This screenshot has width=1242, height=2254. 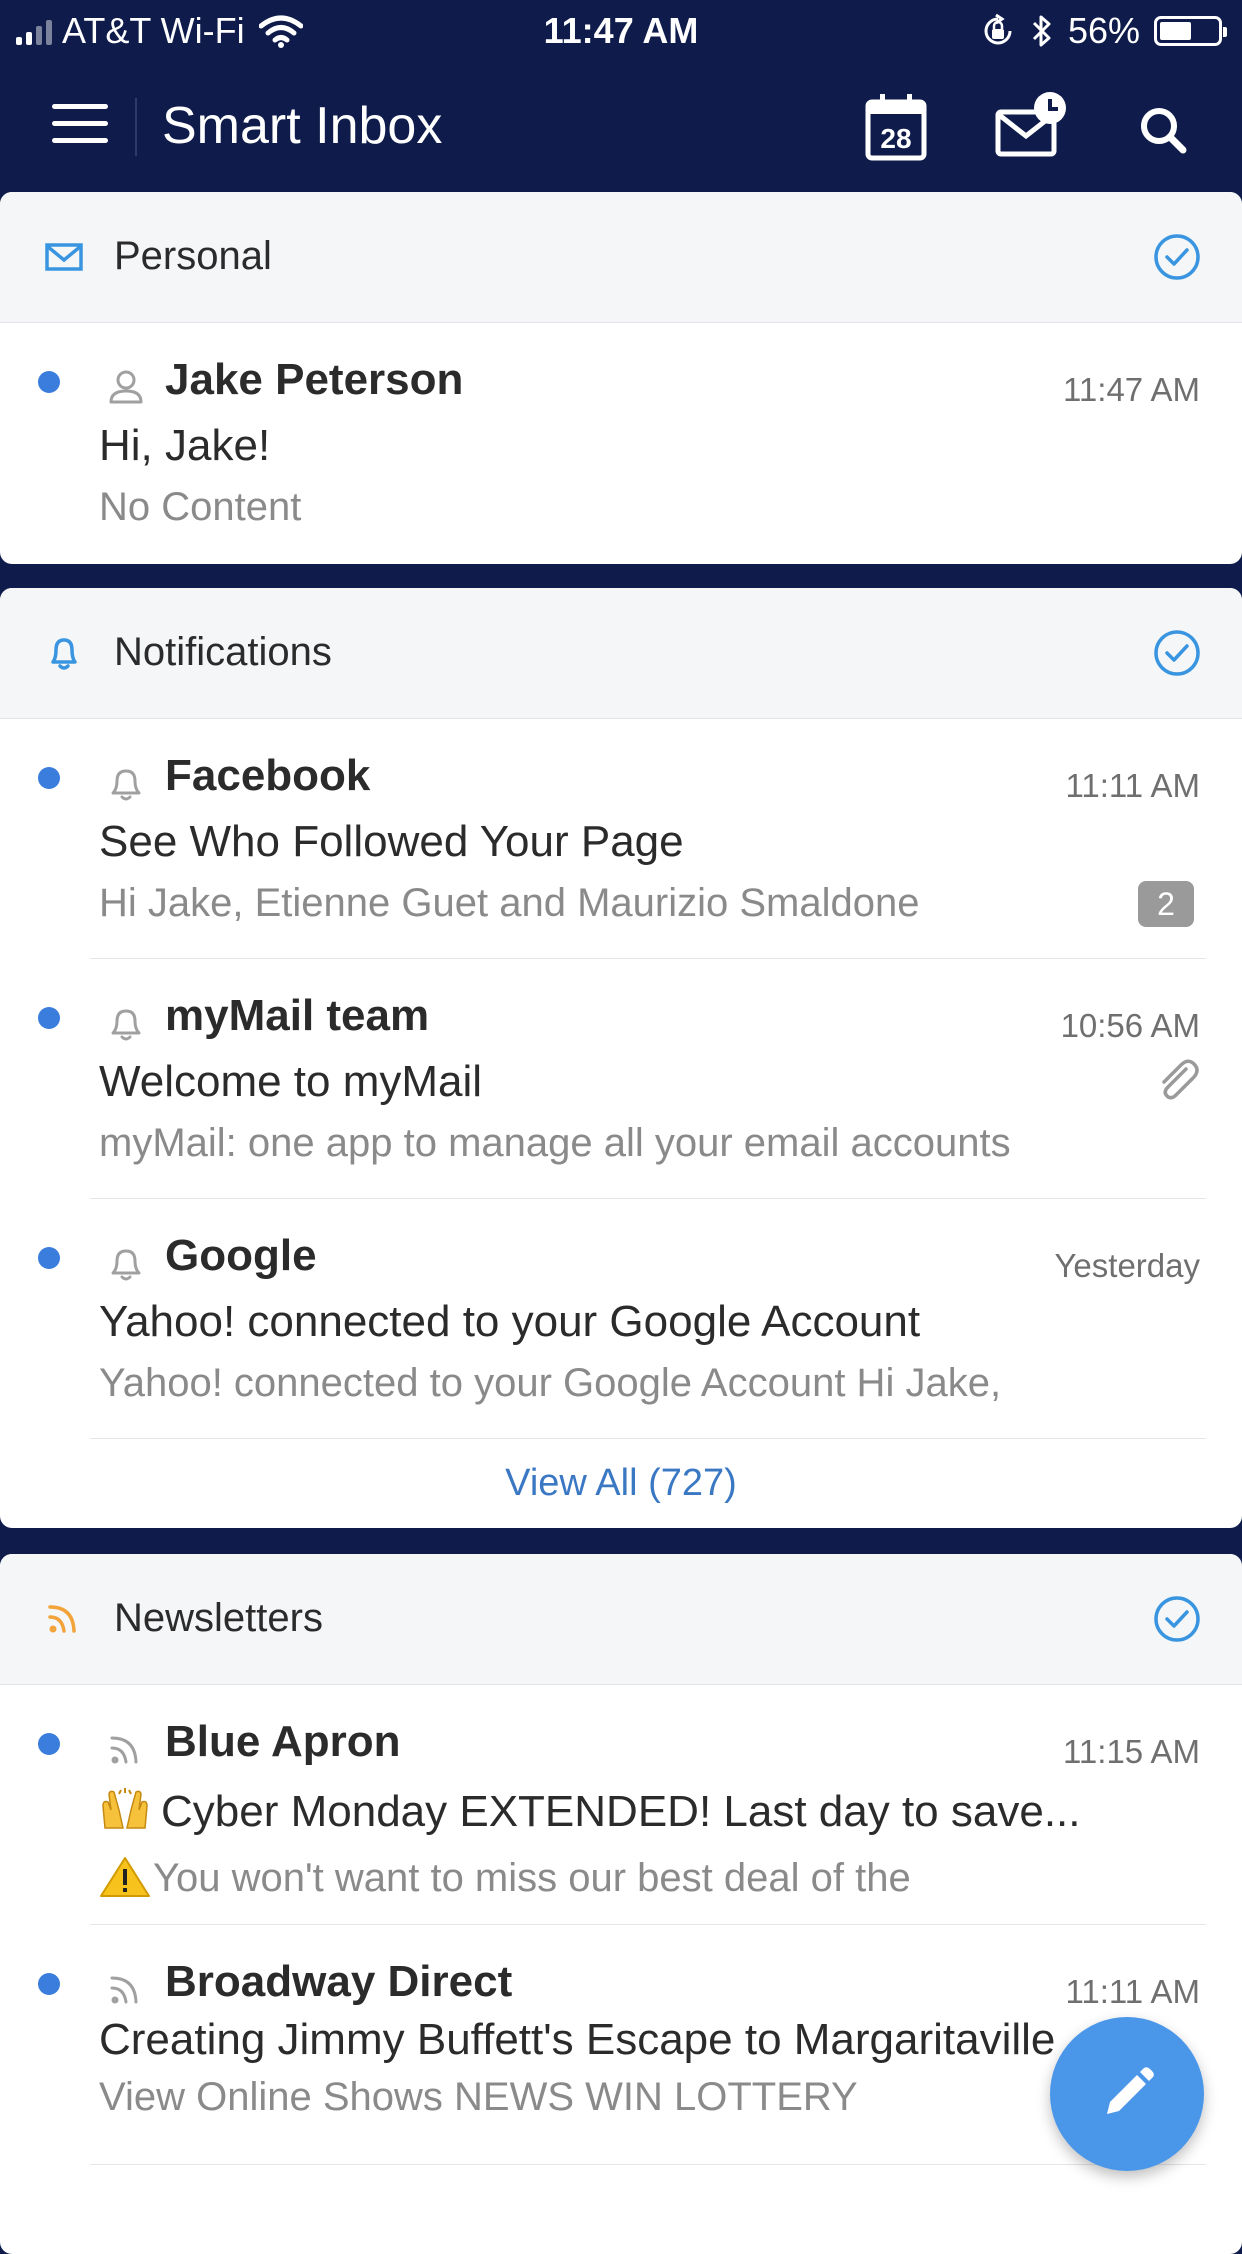 I want to click on search-button, so click(x=1165, y=128).